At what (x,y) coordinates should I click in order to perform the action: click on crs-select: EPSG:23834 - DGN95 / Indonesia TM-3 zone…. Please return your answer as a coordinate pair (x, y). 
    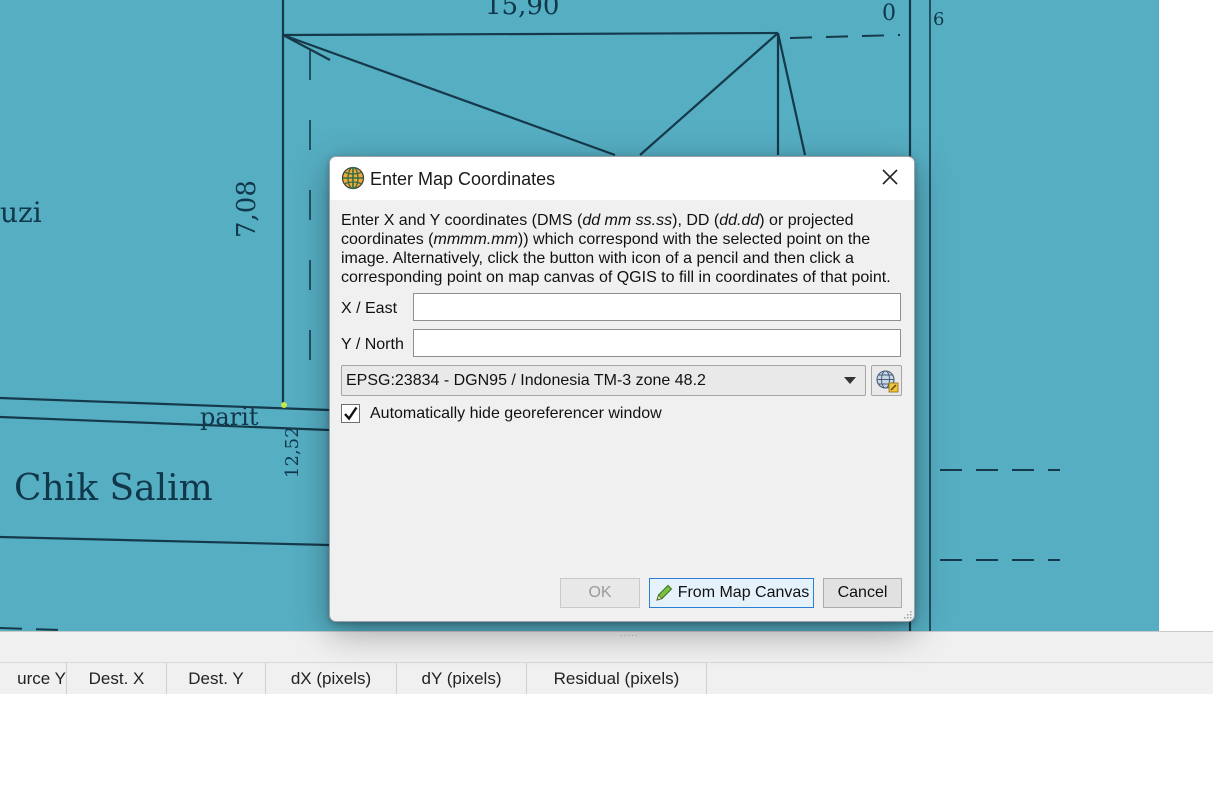
    Looking at the image, I should click on (603, 380).